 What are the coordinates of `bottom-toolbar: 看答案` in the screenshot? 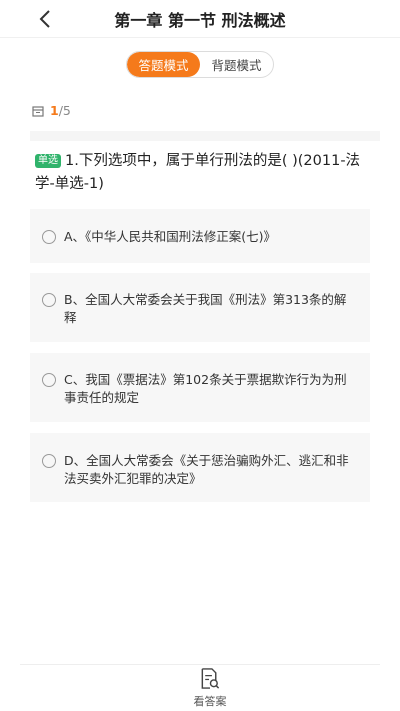 It's located at (200, 687).